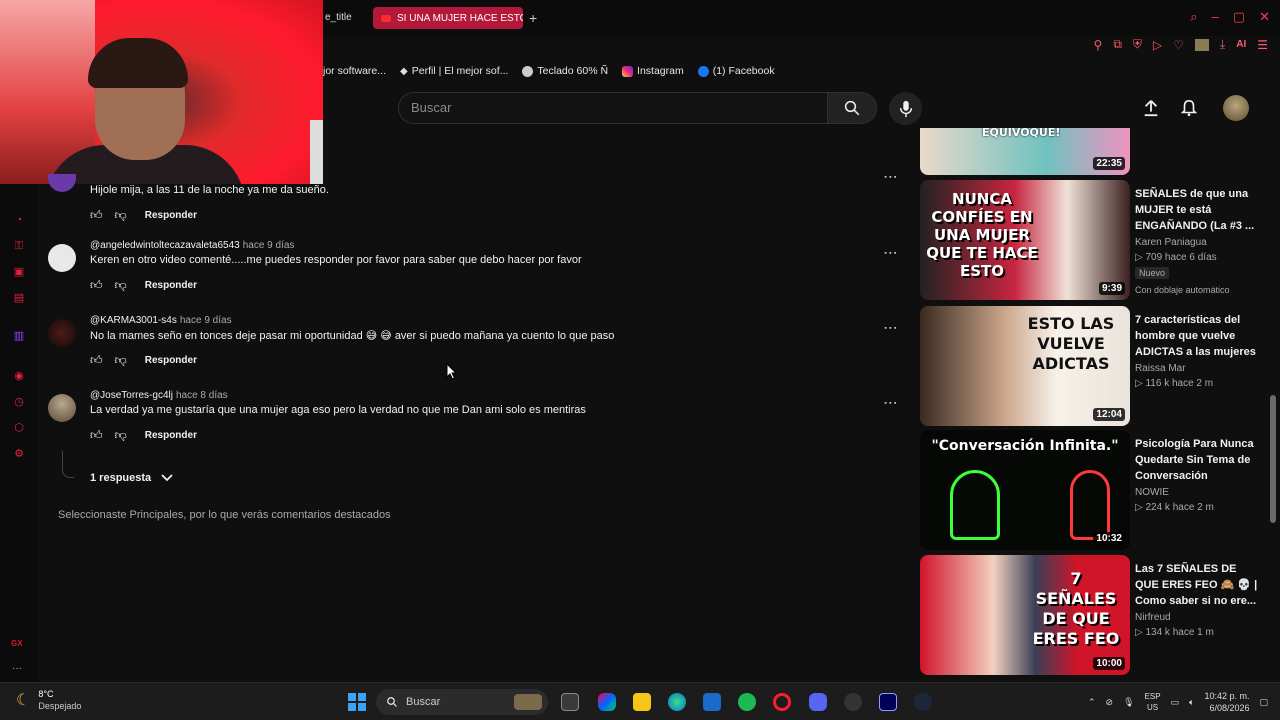 The image size is (1280, 720). What do you see at coordinates (1264, 17) in the screenshot?
I see `close-icon: ✕` at bounding box center [1264, 17].